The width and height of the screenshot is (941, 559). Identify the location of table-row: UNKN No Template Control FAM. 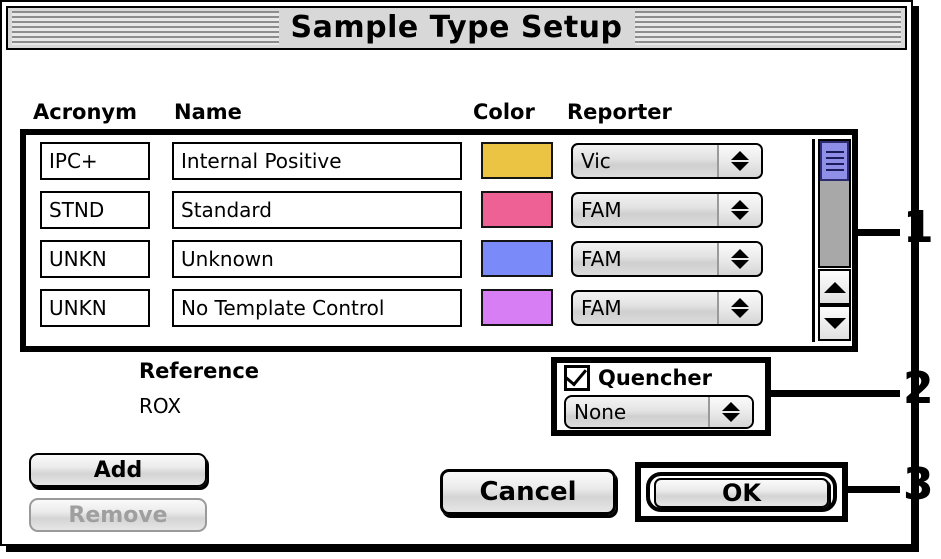
(426, 307).